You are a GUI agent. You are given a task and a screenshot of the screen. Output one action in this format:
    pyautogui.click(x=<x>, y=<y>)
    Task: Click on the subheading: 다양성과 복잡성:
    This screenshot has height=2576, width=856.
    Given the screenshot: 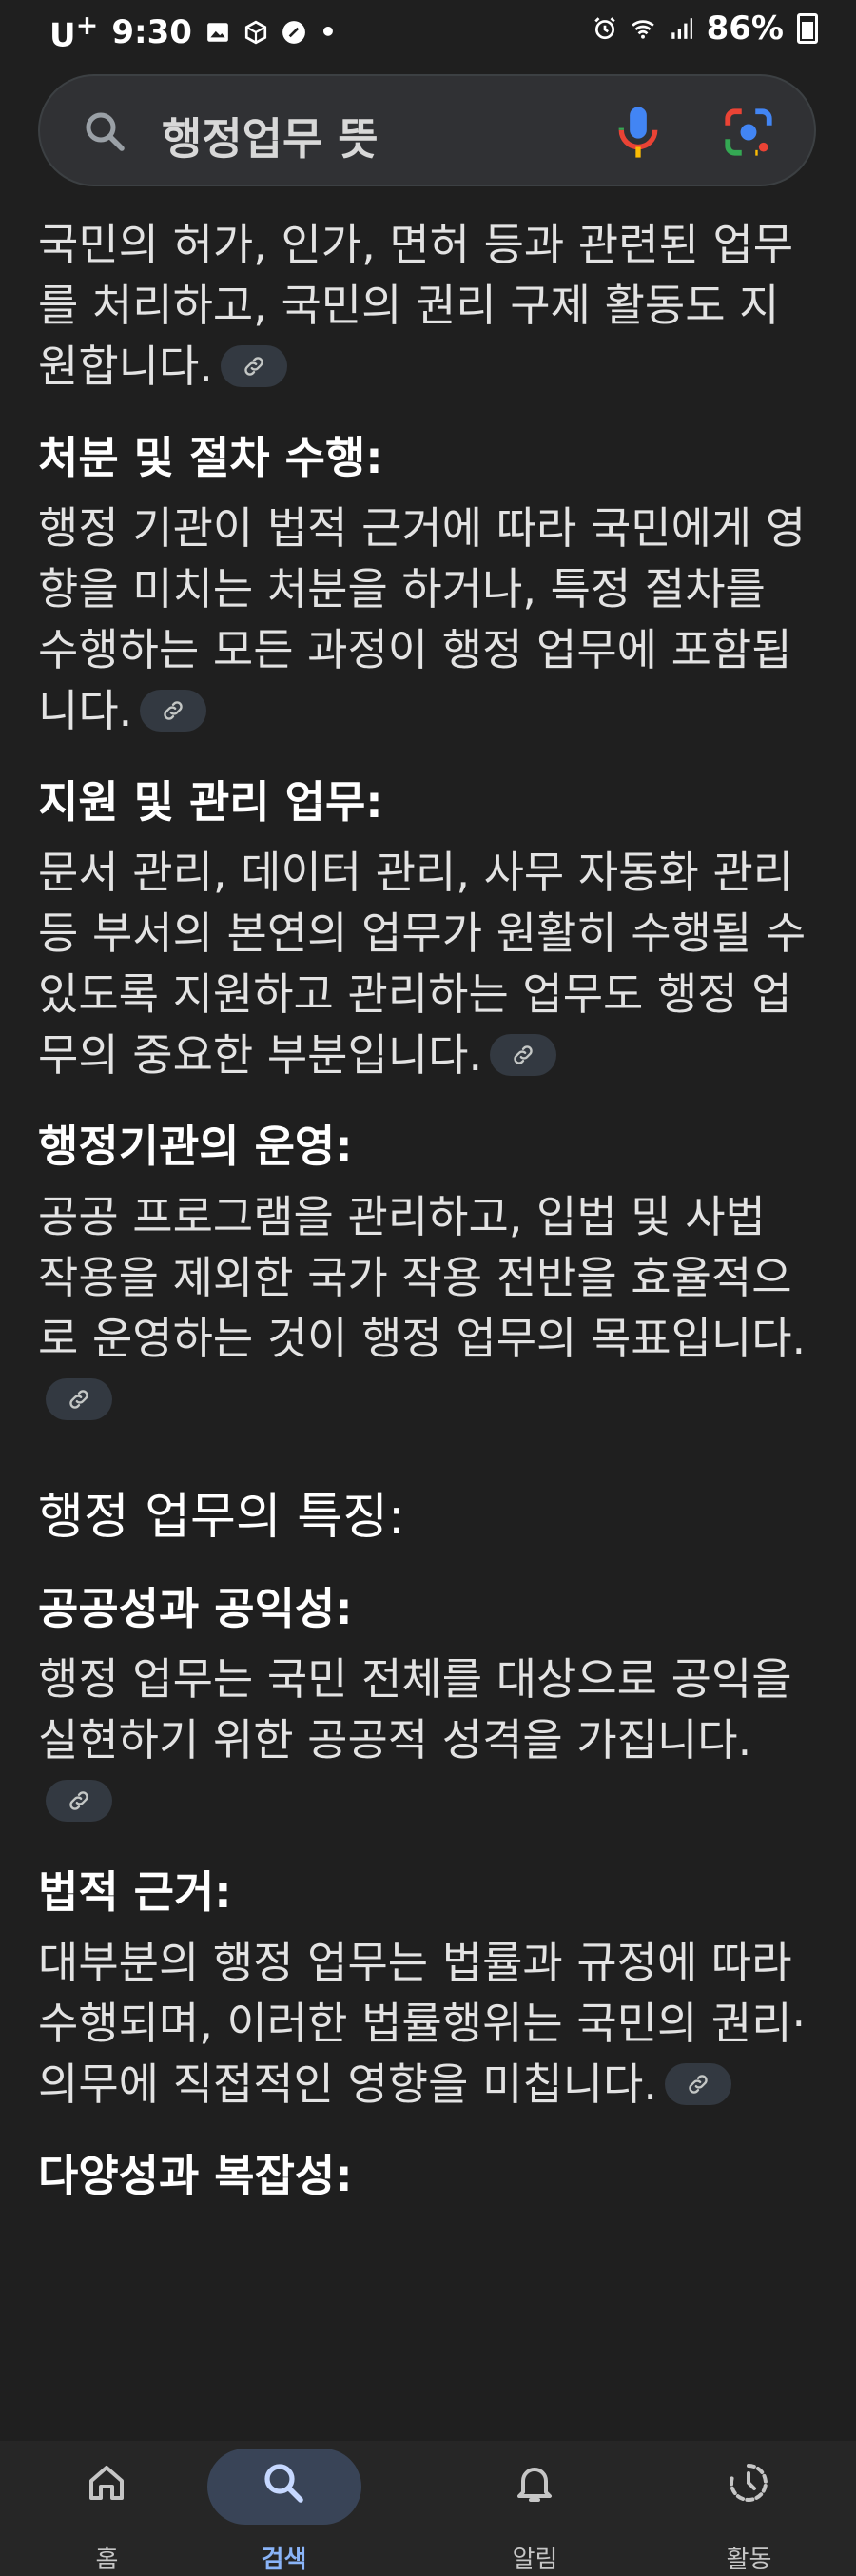 What is the action you would take?
    pyautogui.click(x=195, y=2176)
    